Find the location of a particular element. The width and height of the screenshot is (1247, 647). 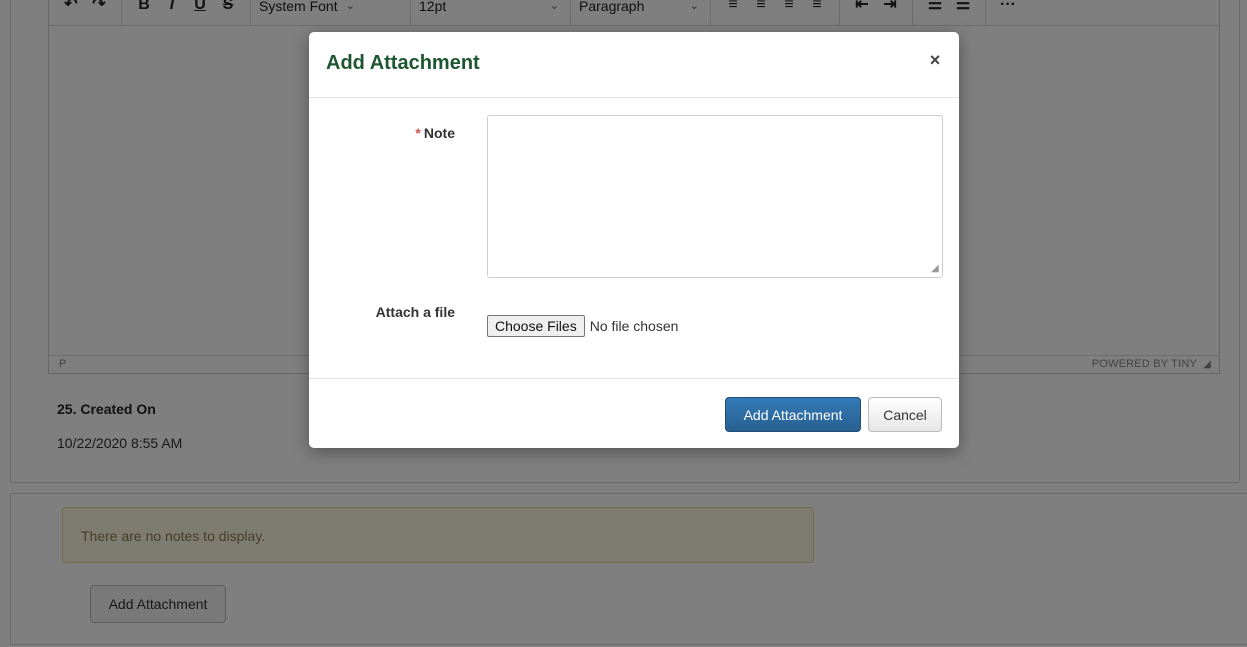

note-label-text: Note is located at coordinates (439, 133).